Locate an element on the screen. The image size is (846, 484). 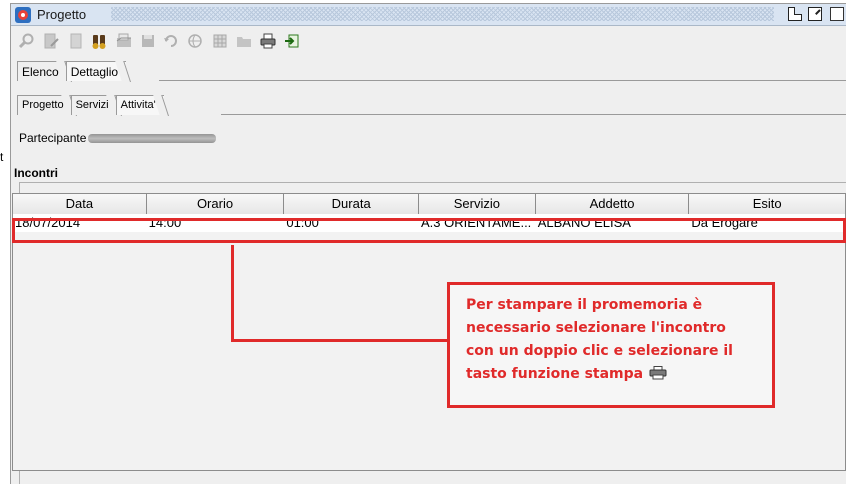
window-titlebar: Progetto is located at coordinates (428, 15).